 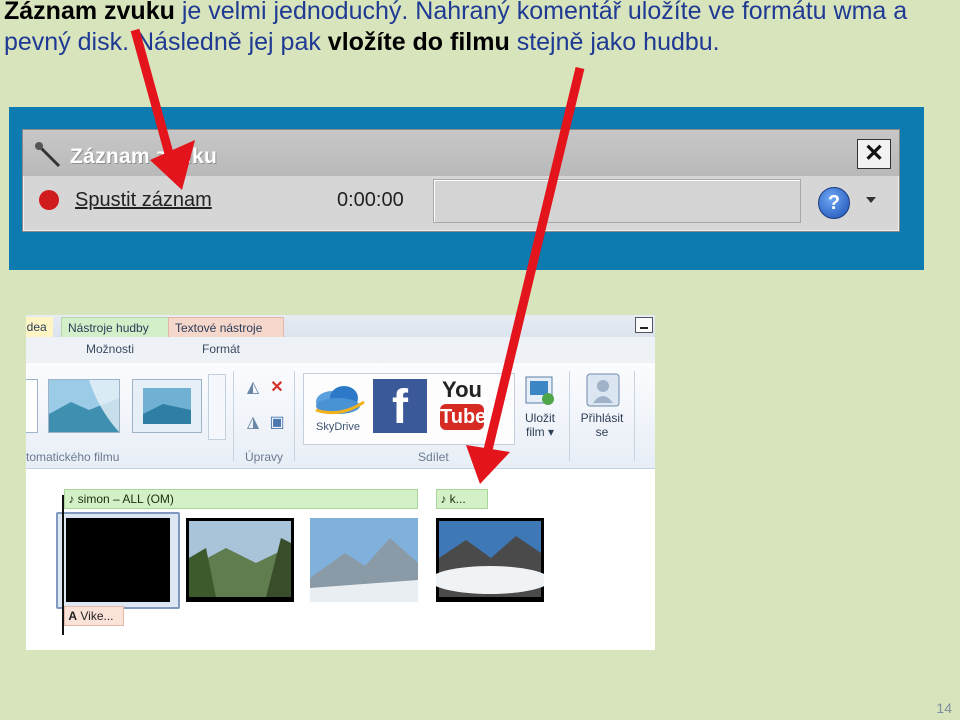 I want to click on page-number: 14, so click(x=944, y=708).